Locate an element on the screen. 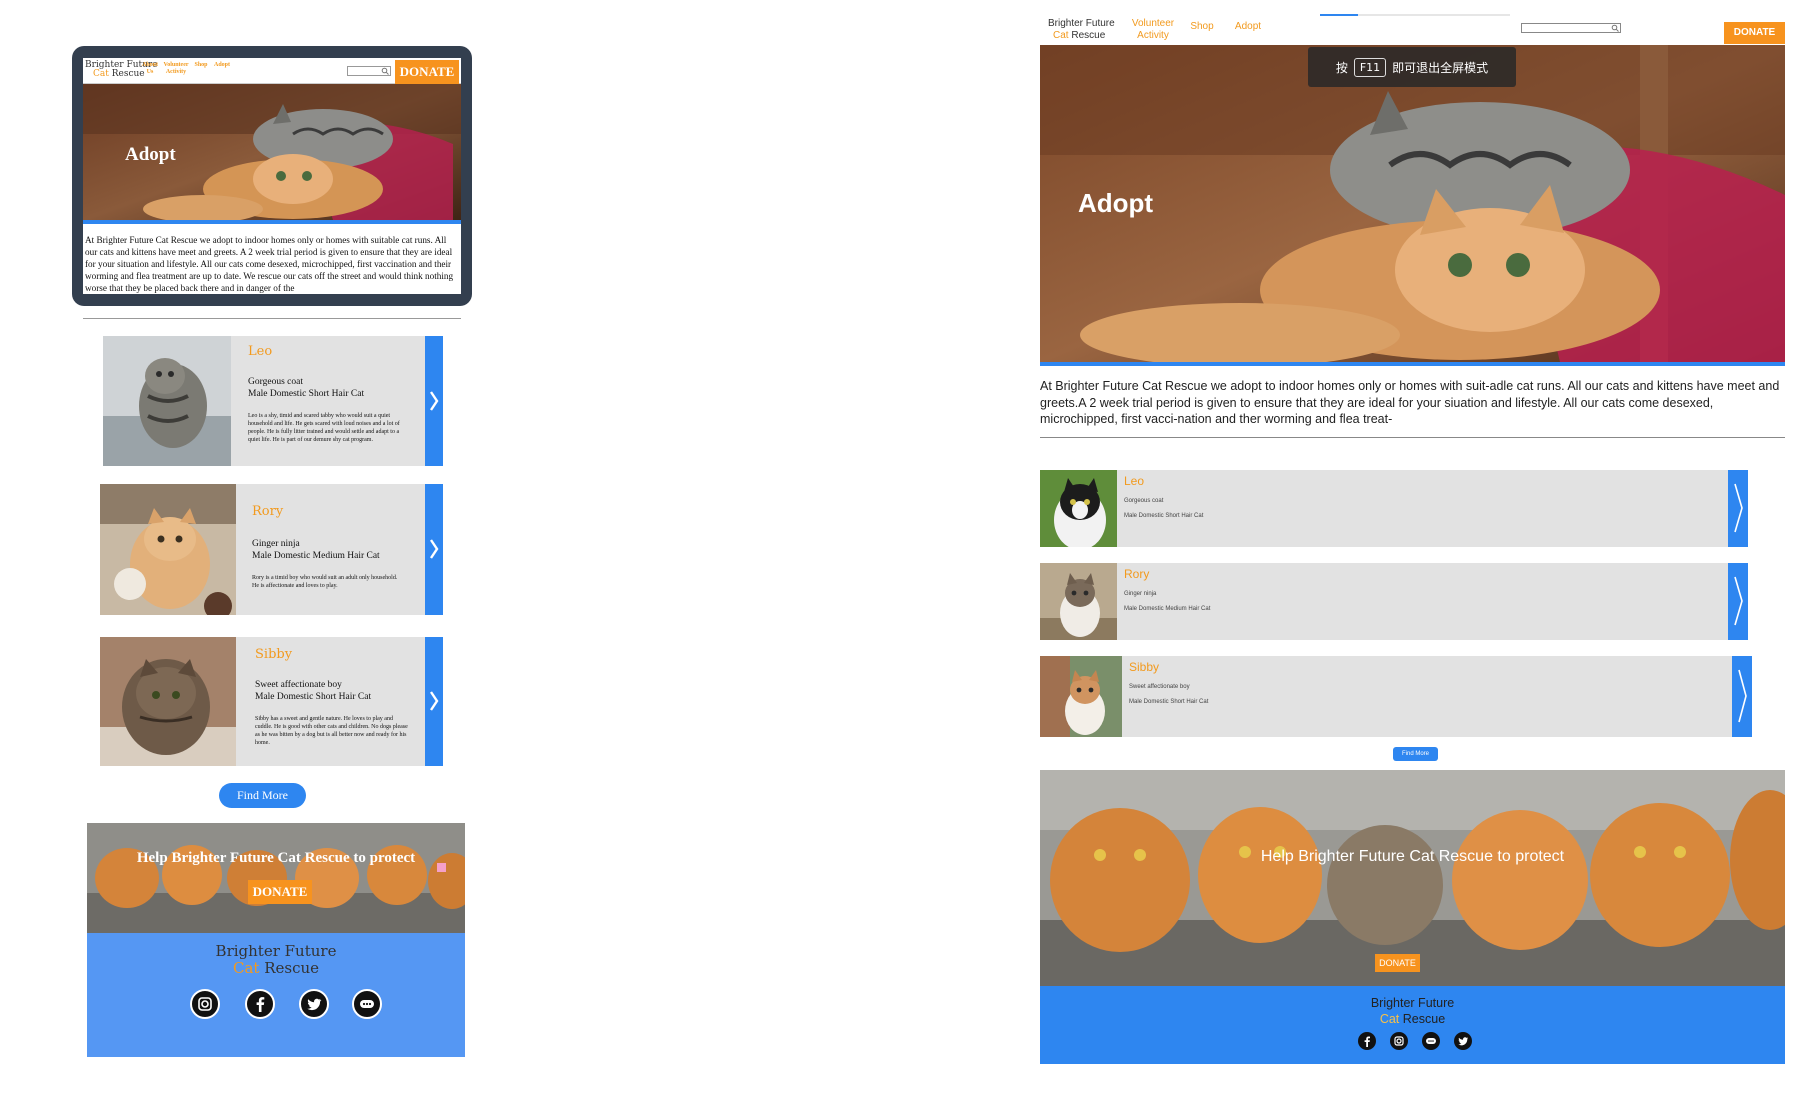 The image size is (1817, 1096). mobile-cat-tagline: Gorgeous coat is located at coordinates (275, 382).